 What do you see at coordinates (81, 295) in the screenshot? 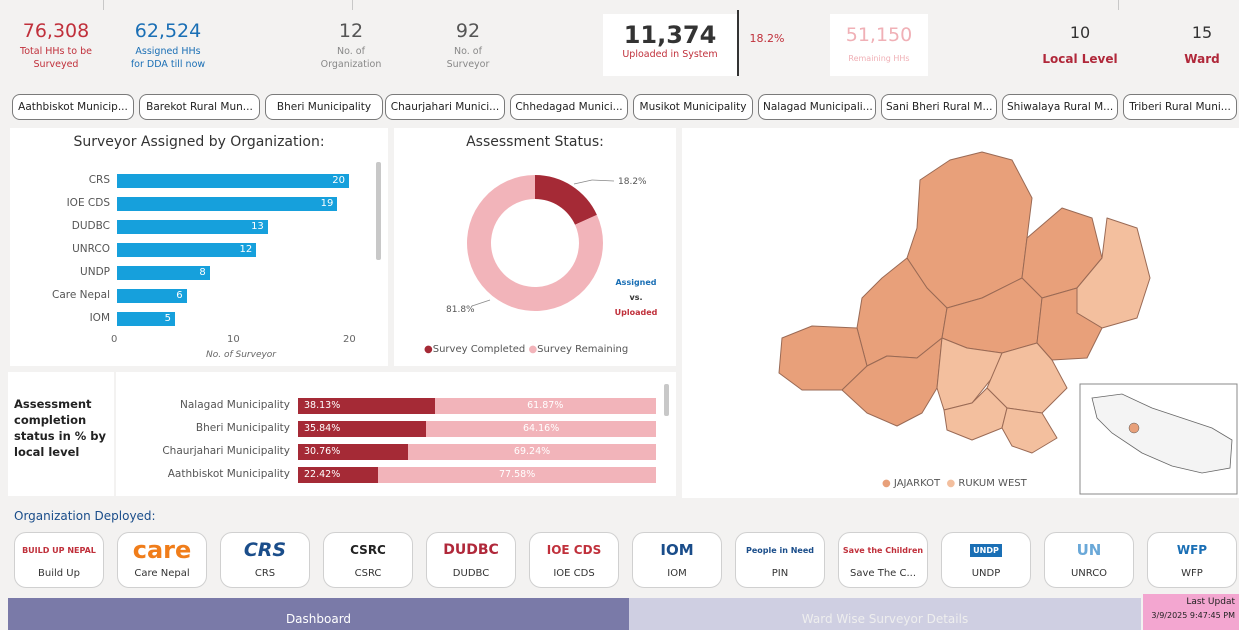
I see `bar-label: Care Nepal` at bounding box center [81, 295].